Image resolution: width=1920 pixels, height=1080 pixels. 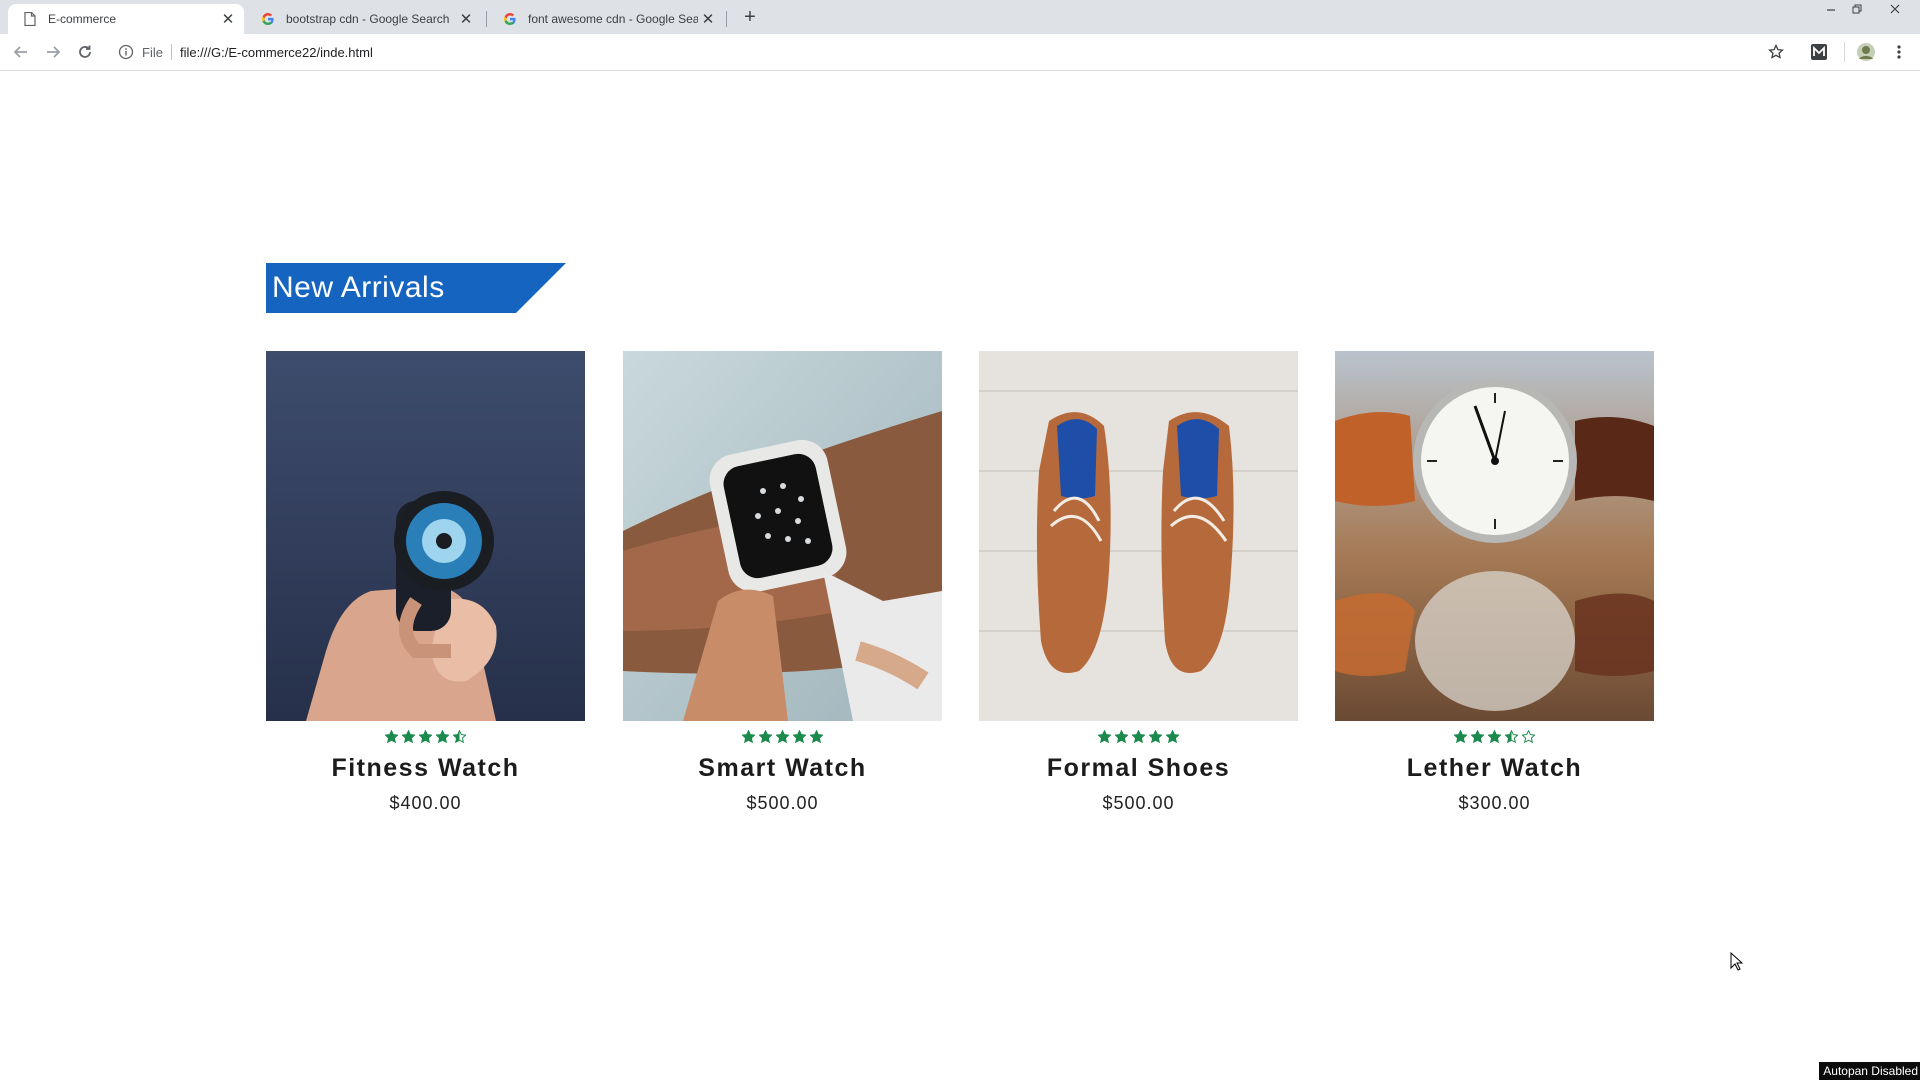 I want to click on tab-ecommerce: E-commerce ✕, so click(x=126, y=19).